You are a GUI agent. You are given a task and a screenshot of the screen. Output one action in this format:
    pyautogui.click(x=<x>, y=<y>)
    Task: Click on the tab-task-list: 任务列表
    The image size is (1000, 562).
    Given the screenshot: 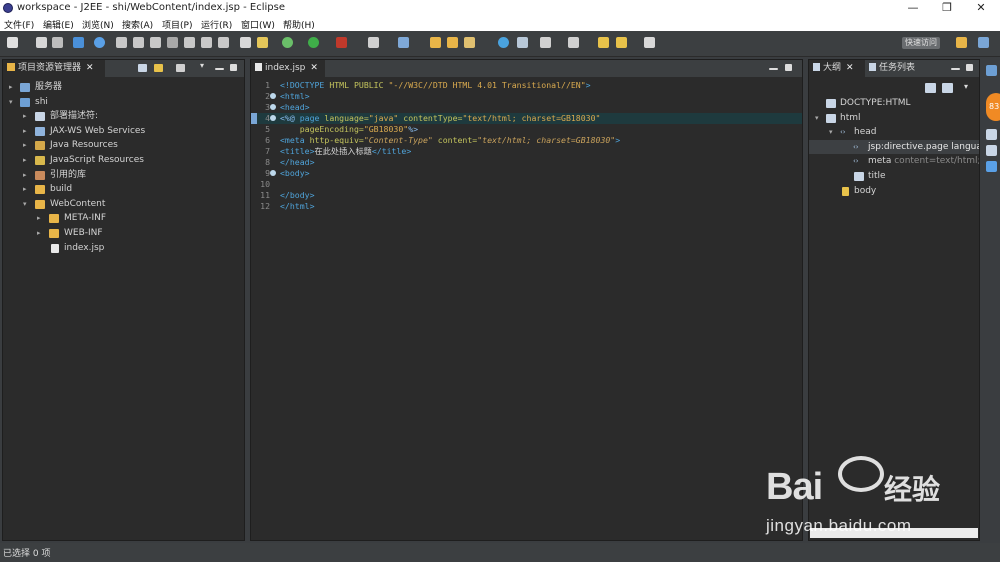 What is the action you would take?
    pyautogui.click(x=897, y=68)
    